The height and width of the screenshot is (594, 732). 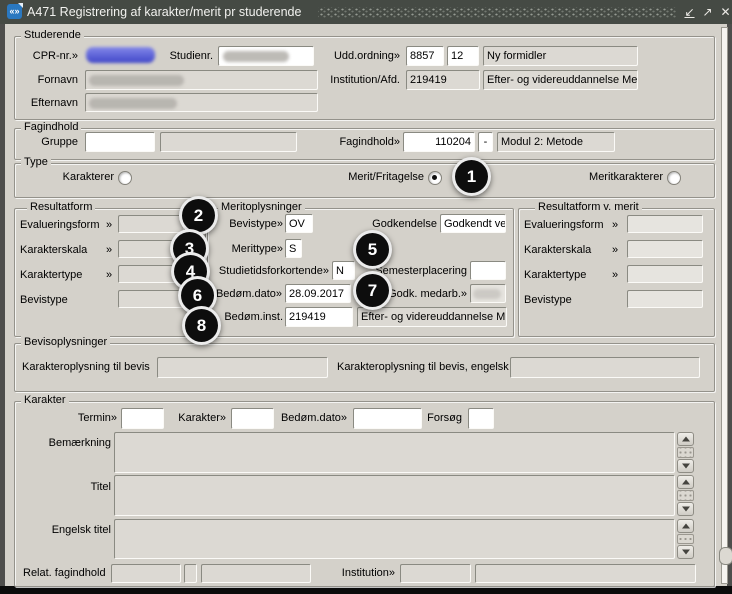 I want to click on karakteroplysning-bevis-engelsk-label: Karakteroplysning til bevis, engelsk, so click(x=423, y=367).